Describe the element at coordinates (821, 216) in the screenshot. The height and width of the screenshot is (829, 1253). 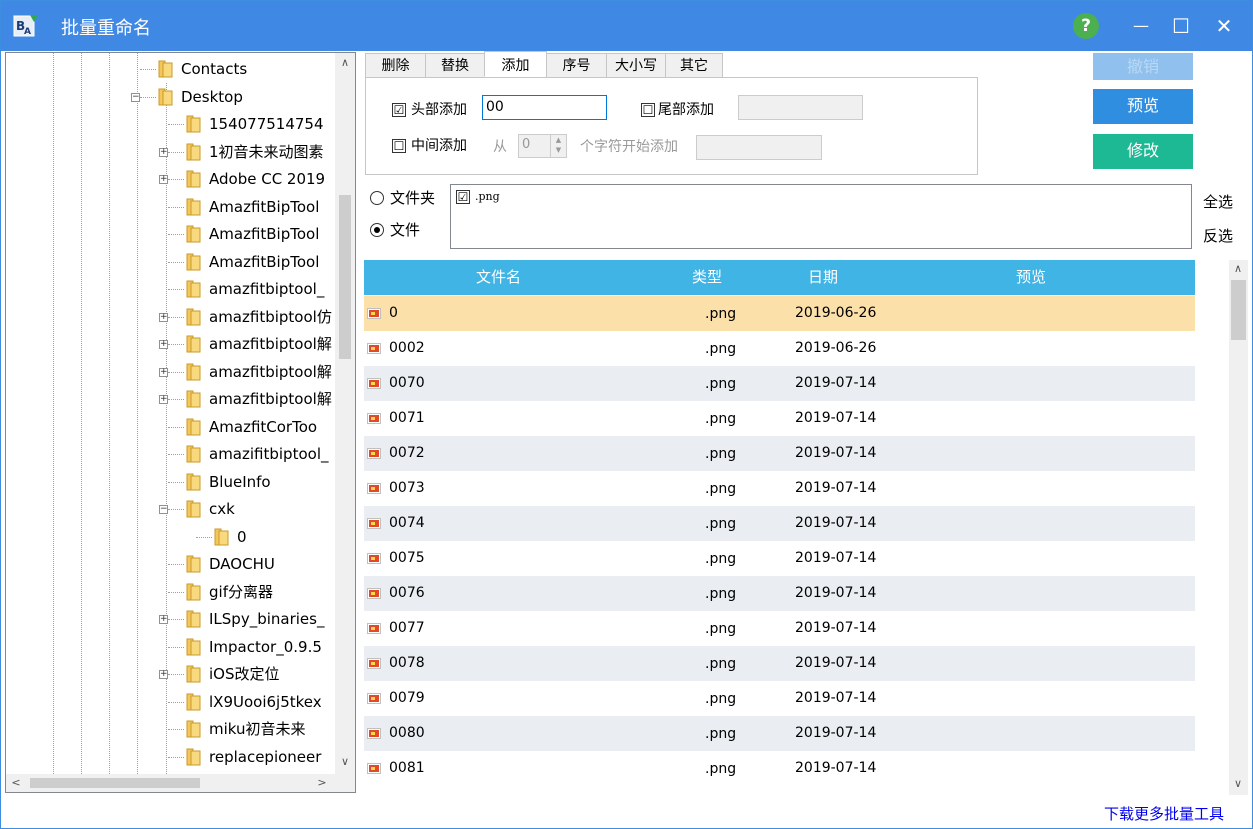
I see `extension-filter-list: ☑ .png` at that location.